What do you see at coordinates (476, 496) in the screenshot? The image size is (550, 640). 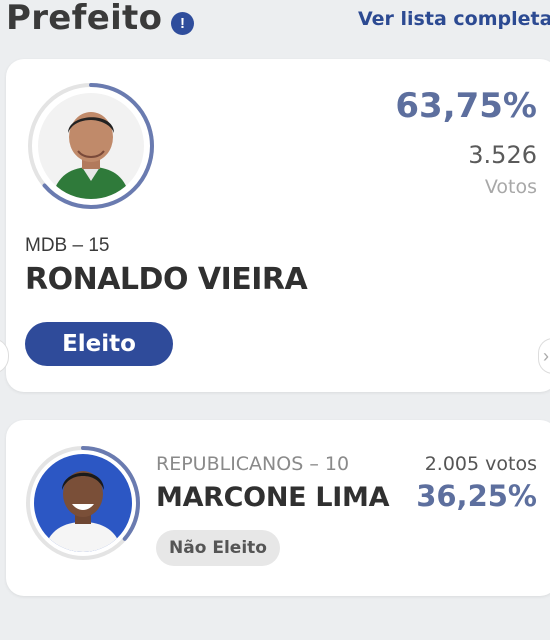 I see `vote-percentage: 36,25%` at bounding box center [476, 496].